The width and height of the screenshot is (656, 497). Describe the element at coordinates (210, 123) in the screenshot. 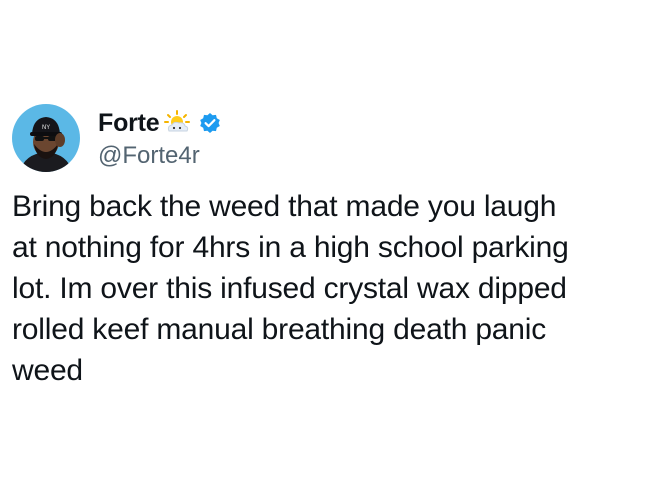

I see `verified-badge-icon` at that location.